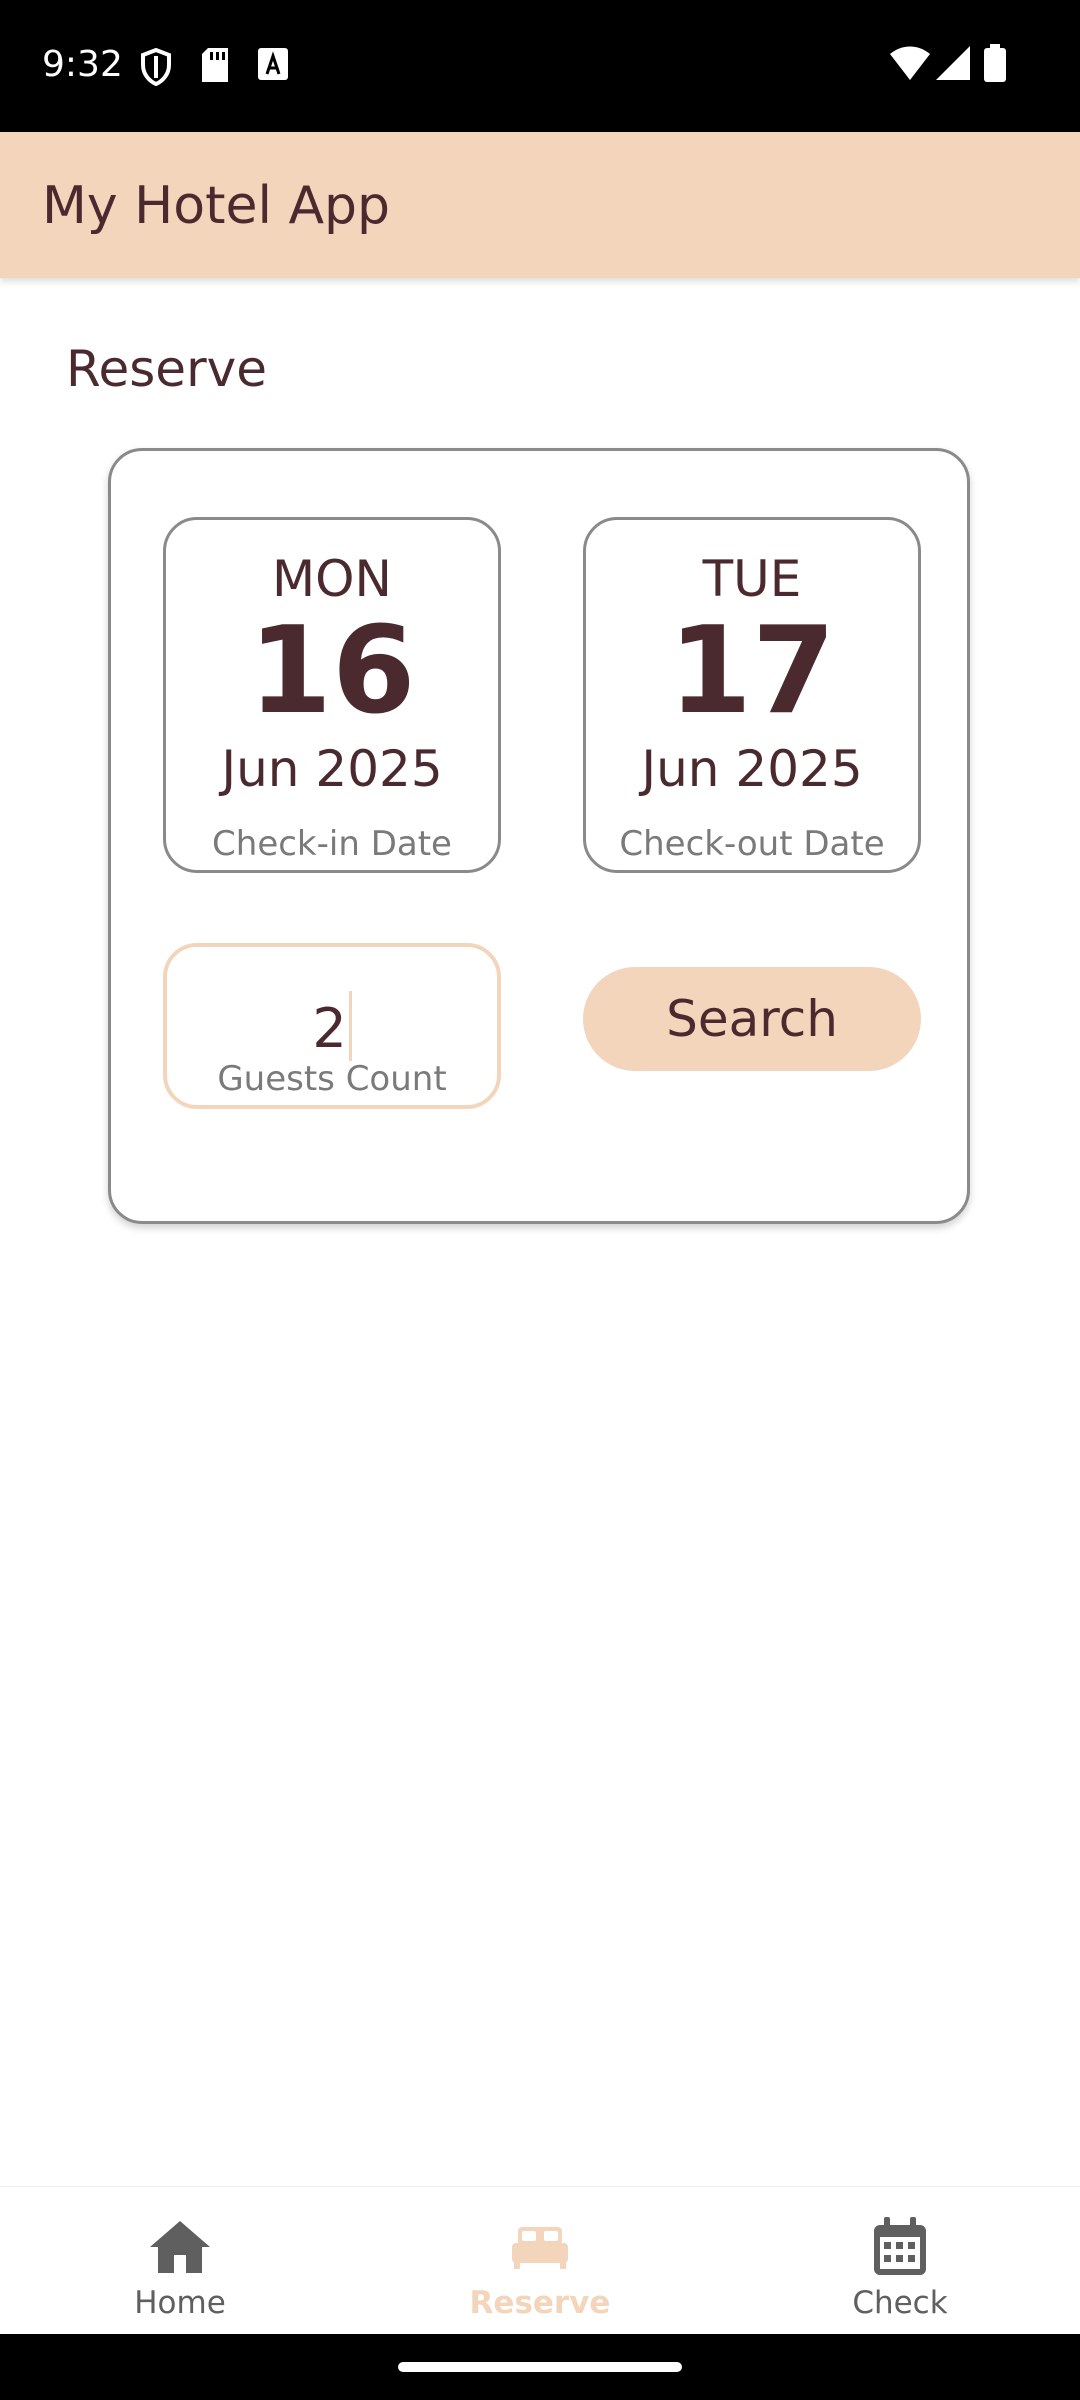 This screenshot has width=1080, height=2400. I want to click on checkin-day: 16, so click(332, 671).